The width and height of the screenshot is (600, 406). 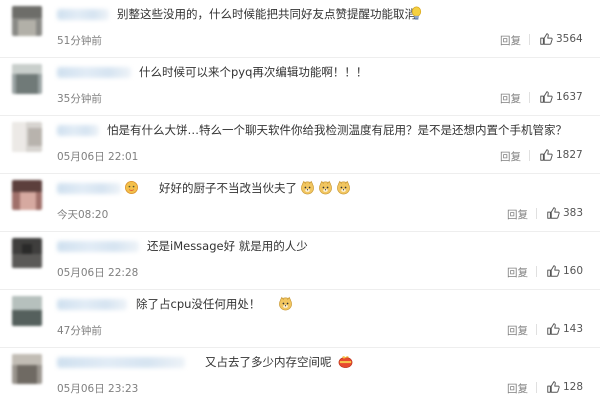 I want to click on like-count: 143, so click(x=573, y=329).